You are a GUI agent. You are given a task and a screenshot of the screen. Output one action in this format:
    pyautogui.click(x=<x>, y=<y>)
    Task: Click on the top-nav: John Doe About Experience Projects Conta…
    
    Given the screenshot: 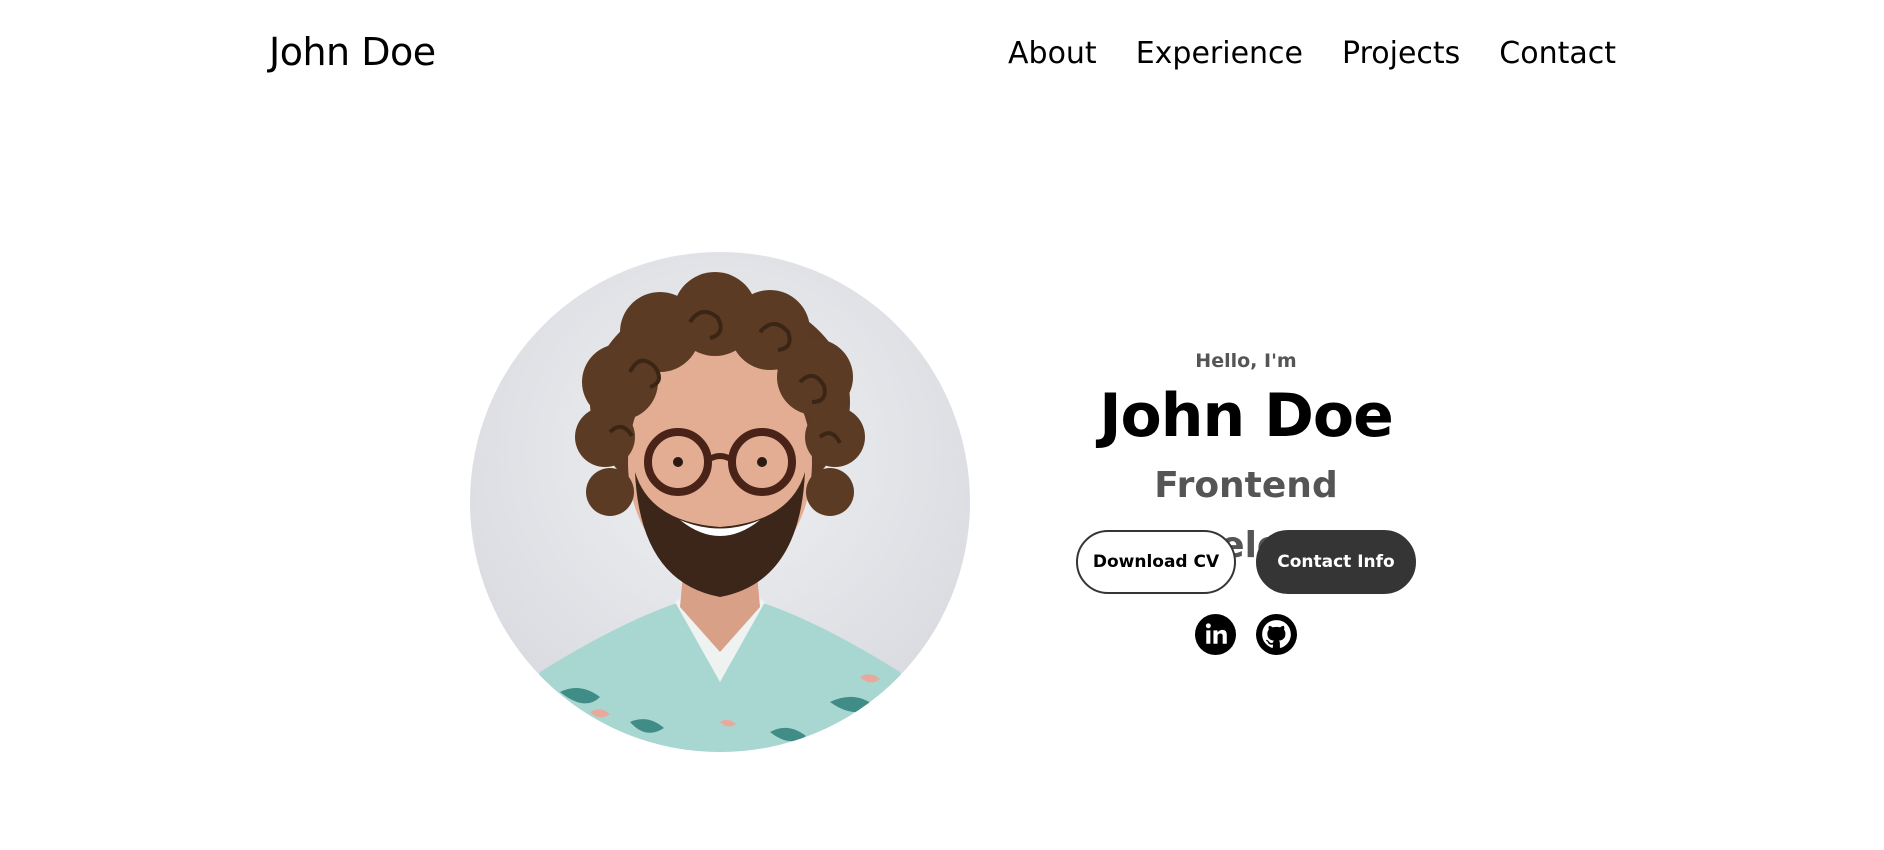 What is the action you would take?
    pyautogui.click(x=942, y=54)
    